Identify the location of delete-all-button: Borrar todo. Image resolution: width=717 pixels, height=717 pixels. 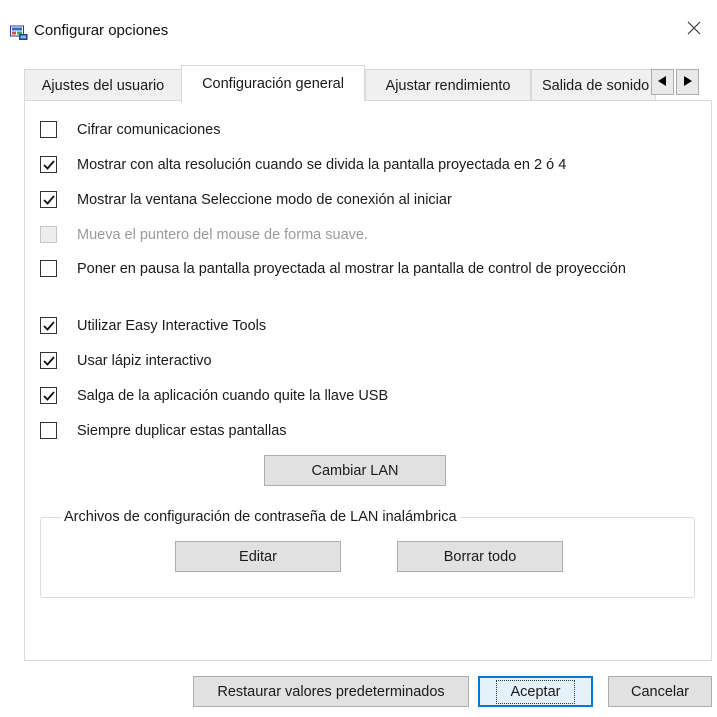
(480, 556).